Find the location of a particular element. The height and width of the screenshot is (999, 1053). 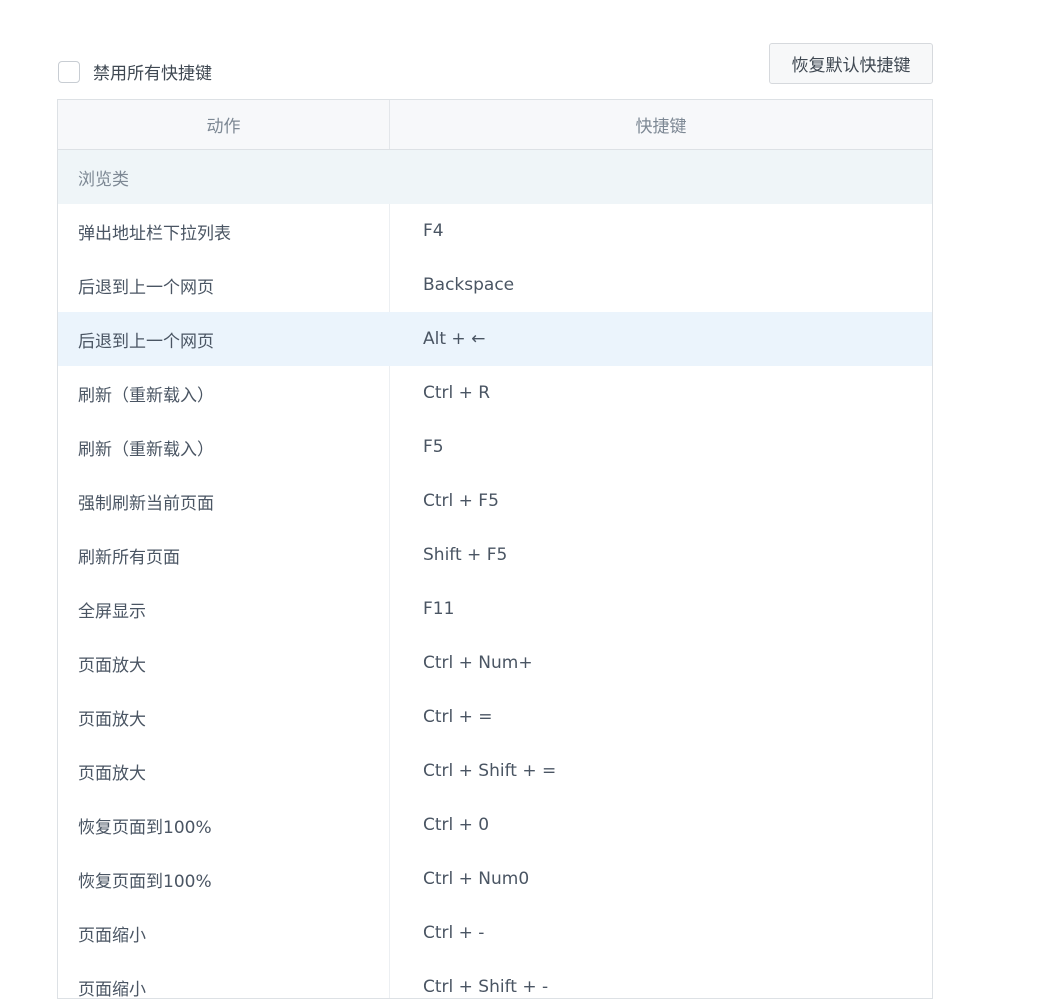

shortcut-cell: Ctrl + Shift + = is located at coordinates (661, 771).